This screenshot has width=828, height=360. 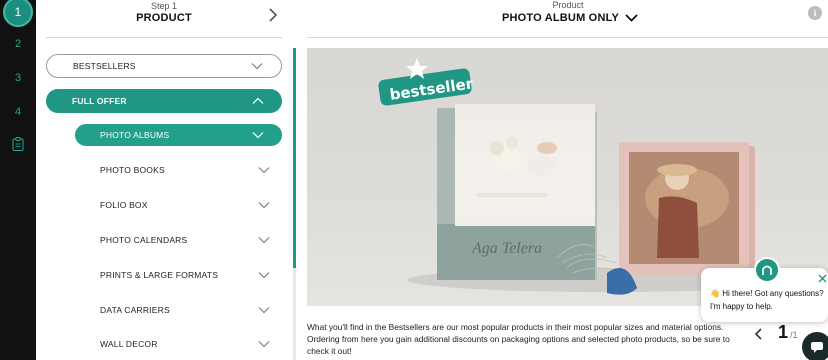 I want to click on chat-greeting-line-1: 👋 Hi there! Got any questions?, so click(x=769, y=293).